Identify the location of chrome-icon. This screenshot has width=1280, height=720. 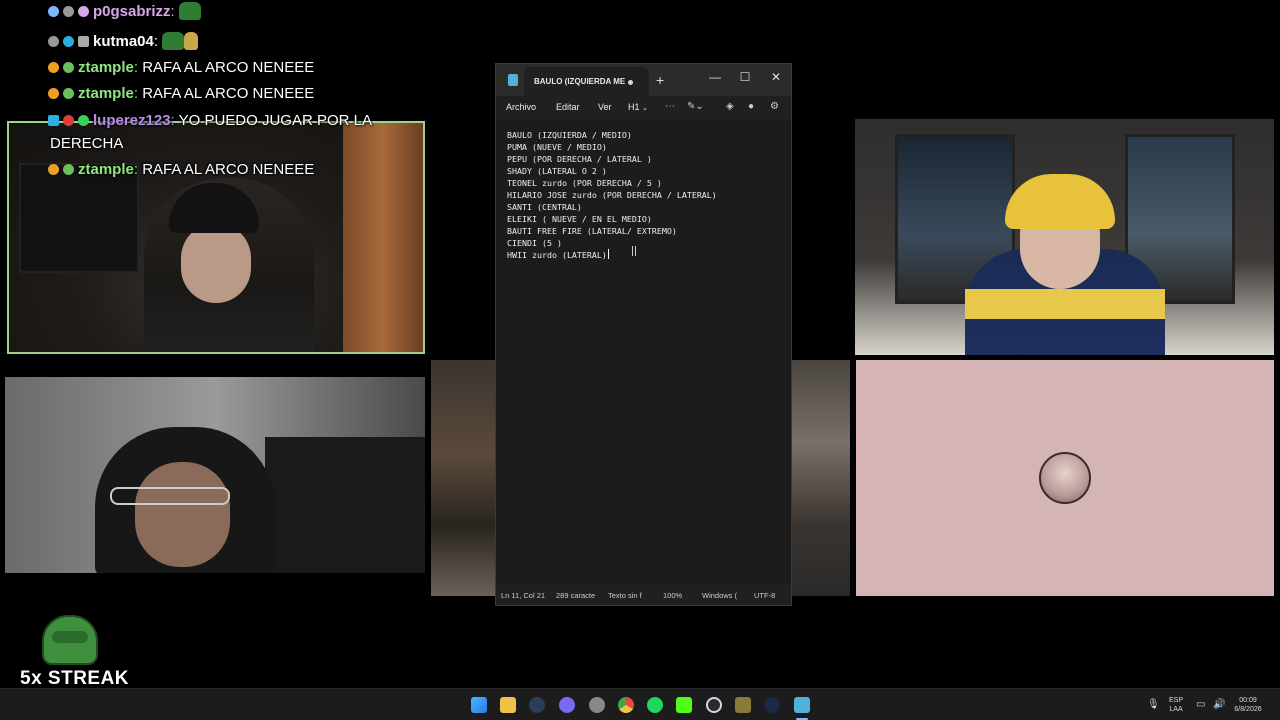
(626, 705).